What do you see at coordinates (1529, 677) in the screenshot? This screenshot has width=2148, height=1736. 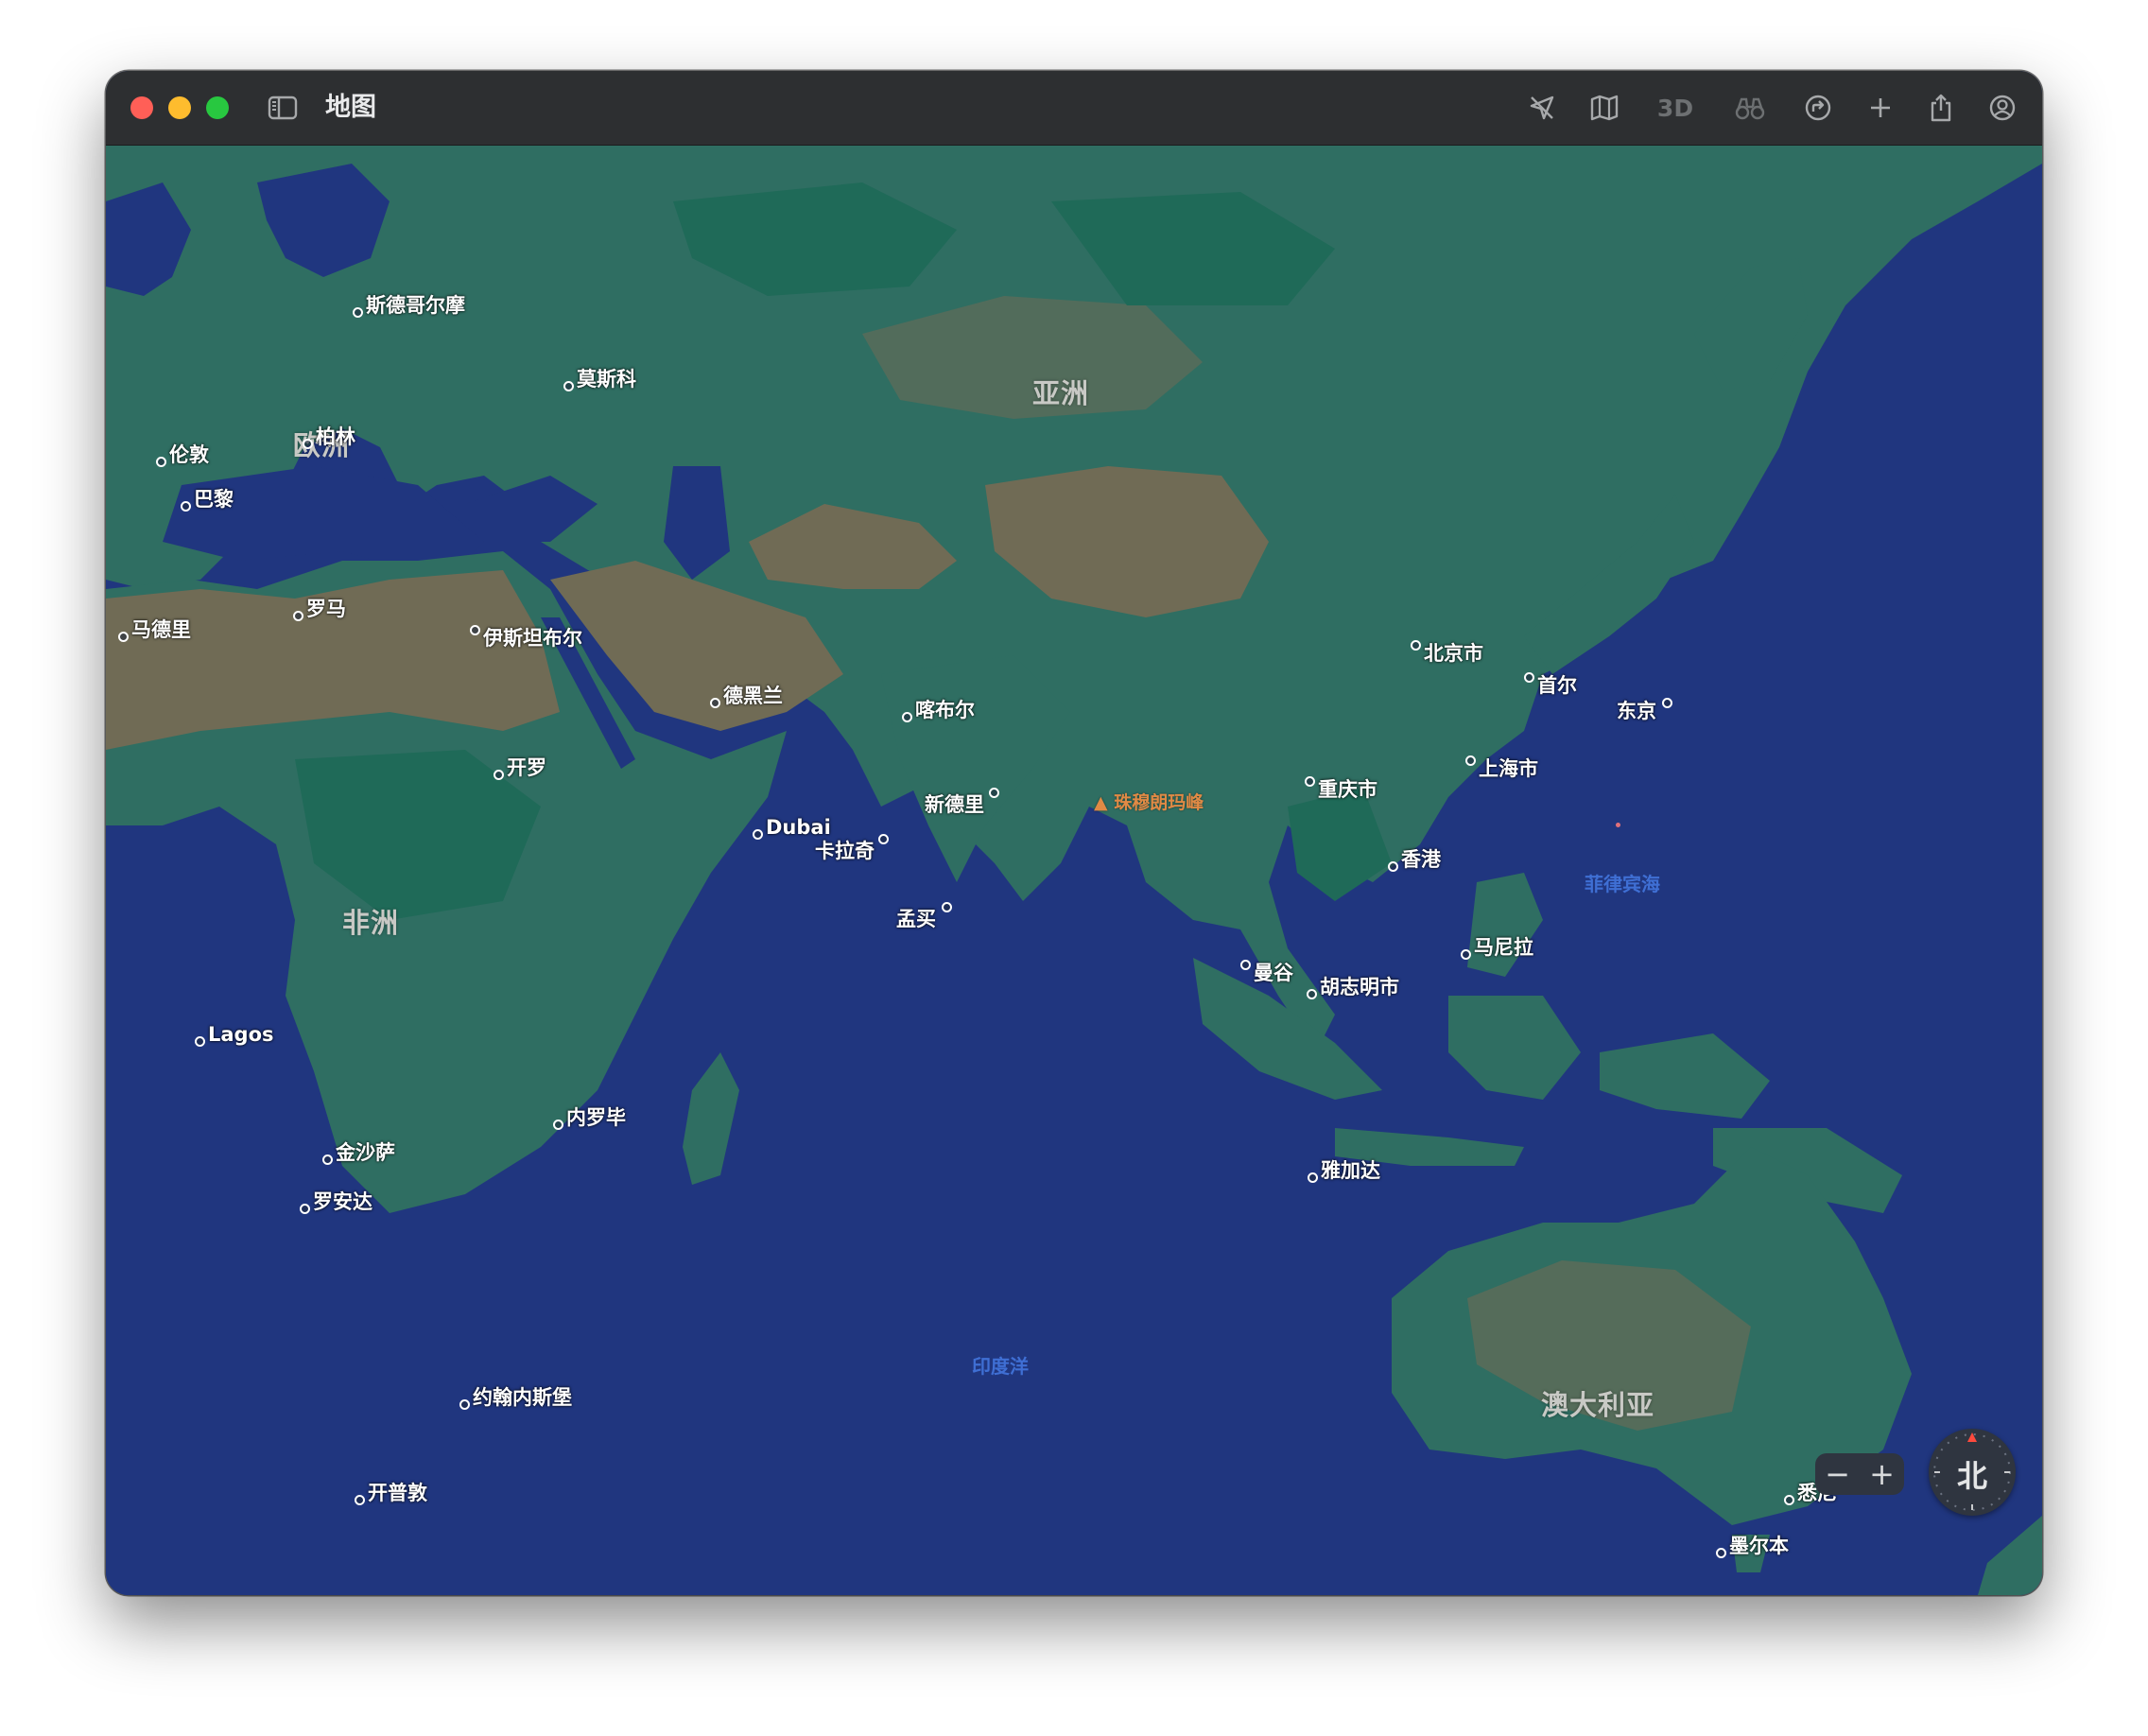 I see `city-dot-seoul` at bounding box center [1529, 677].